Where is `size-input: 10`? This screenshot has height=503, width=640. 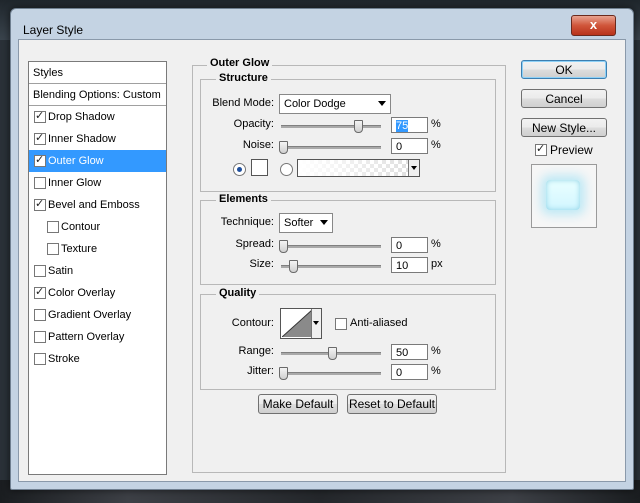 size-input: 10 is located at coordinates (409, 265).